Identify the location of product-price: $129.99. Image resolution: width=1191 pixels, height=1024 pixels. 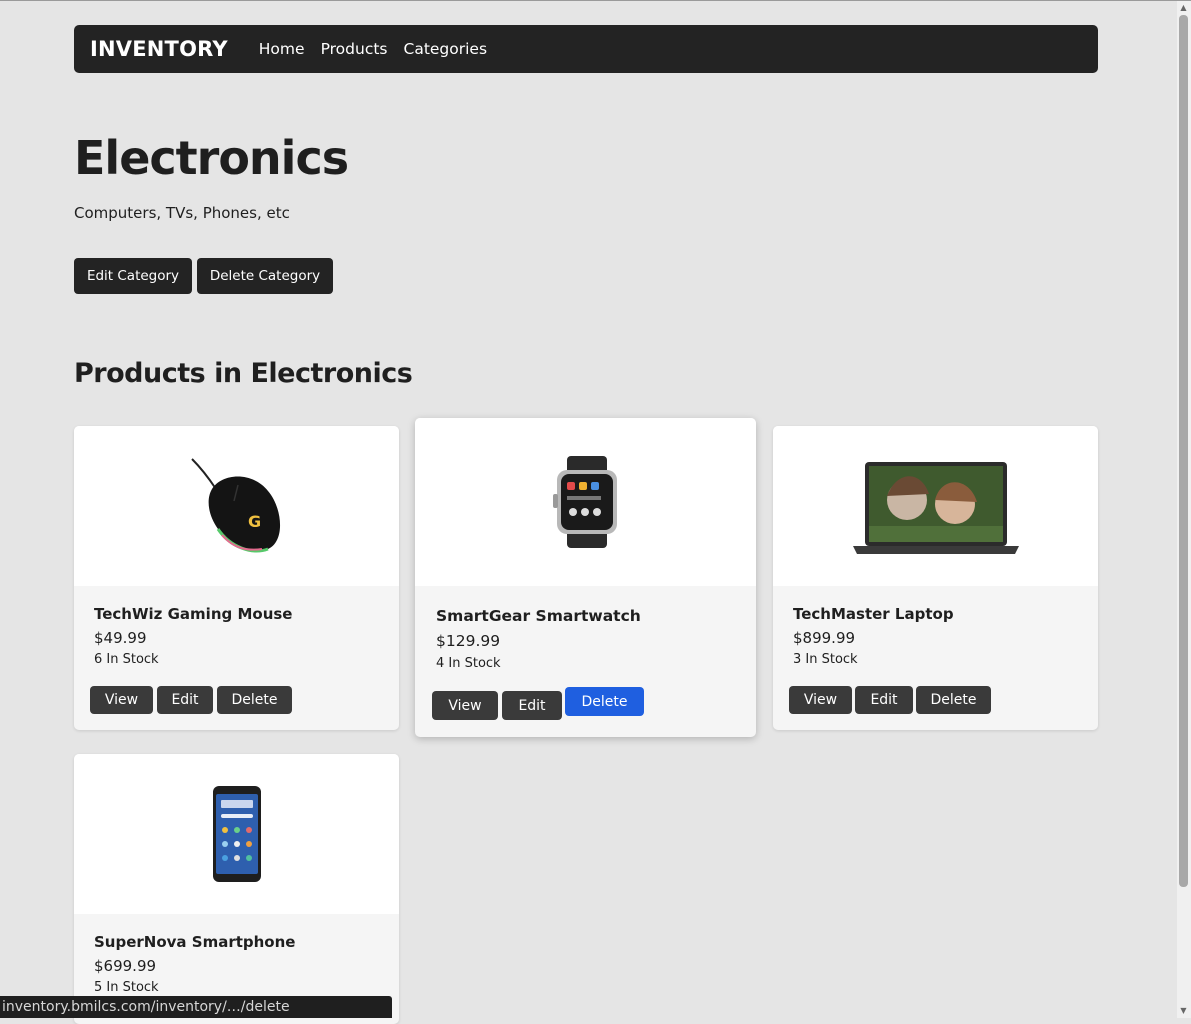
(468, 641).